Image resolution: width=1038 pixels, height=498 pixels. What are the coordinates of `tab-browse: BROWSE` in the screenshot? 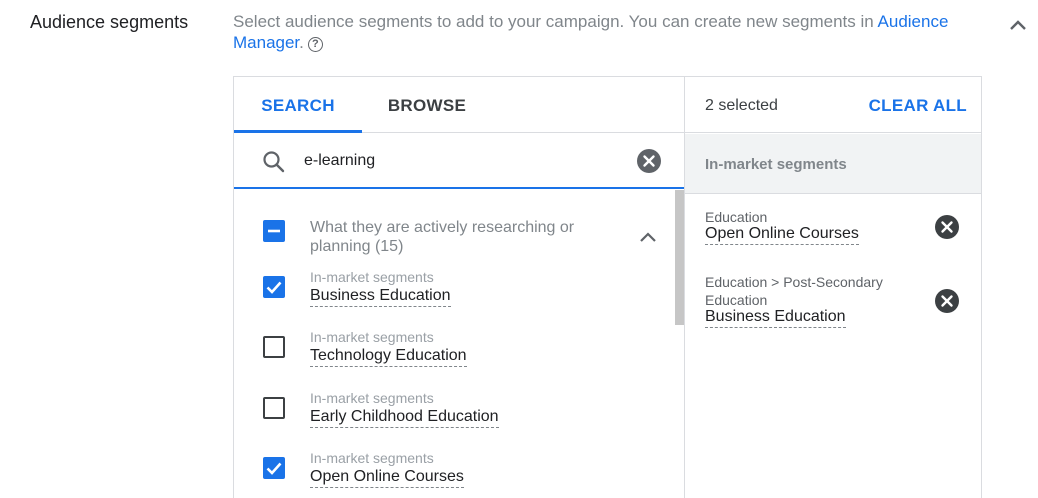 It's located at (427, 105).